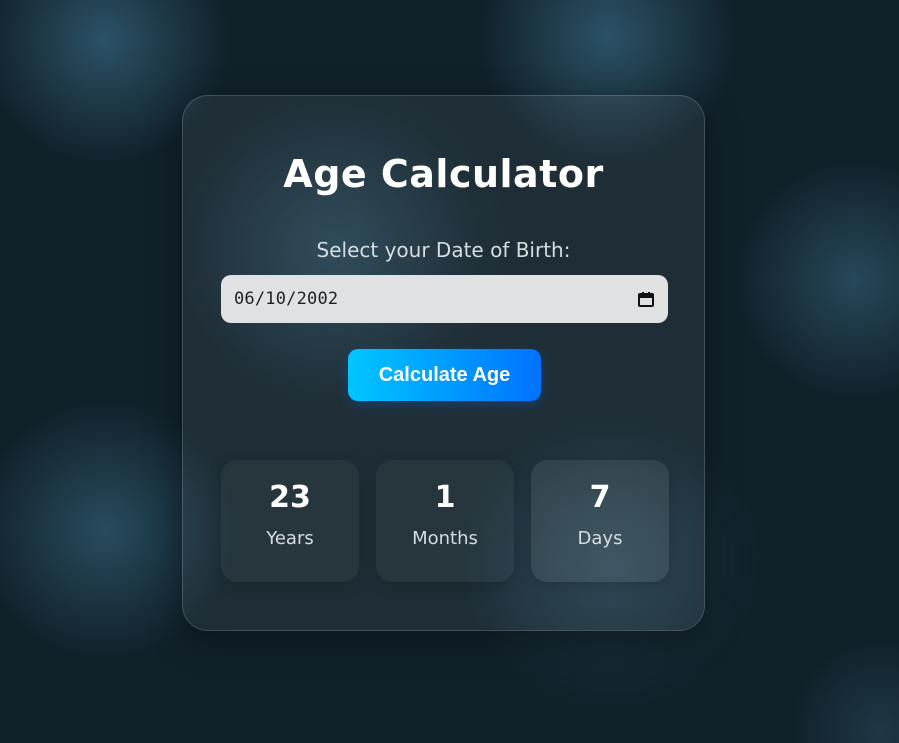 The image size is (899, 743). What do you see at coordinates (290, 497) in the screenshot?
I see `years-value: 23` at bounding box center [290, 497].